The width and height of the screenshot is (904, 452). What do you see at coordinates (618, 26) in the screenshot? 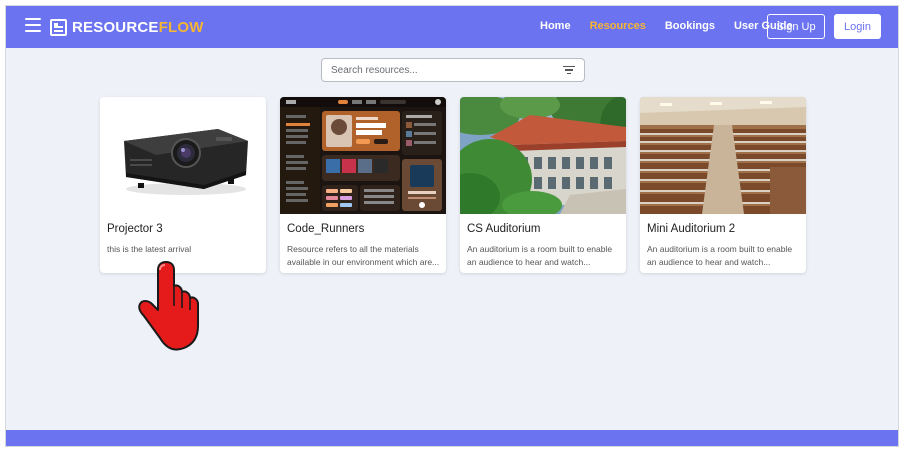
I see `nav-link-resources: Resources` at bounding box center [618, 26].